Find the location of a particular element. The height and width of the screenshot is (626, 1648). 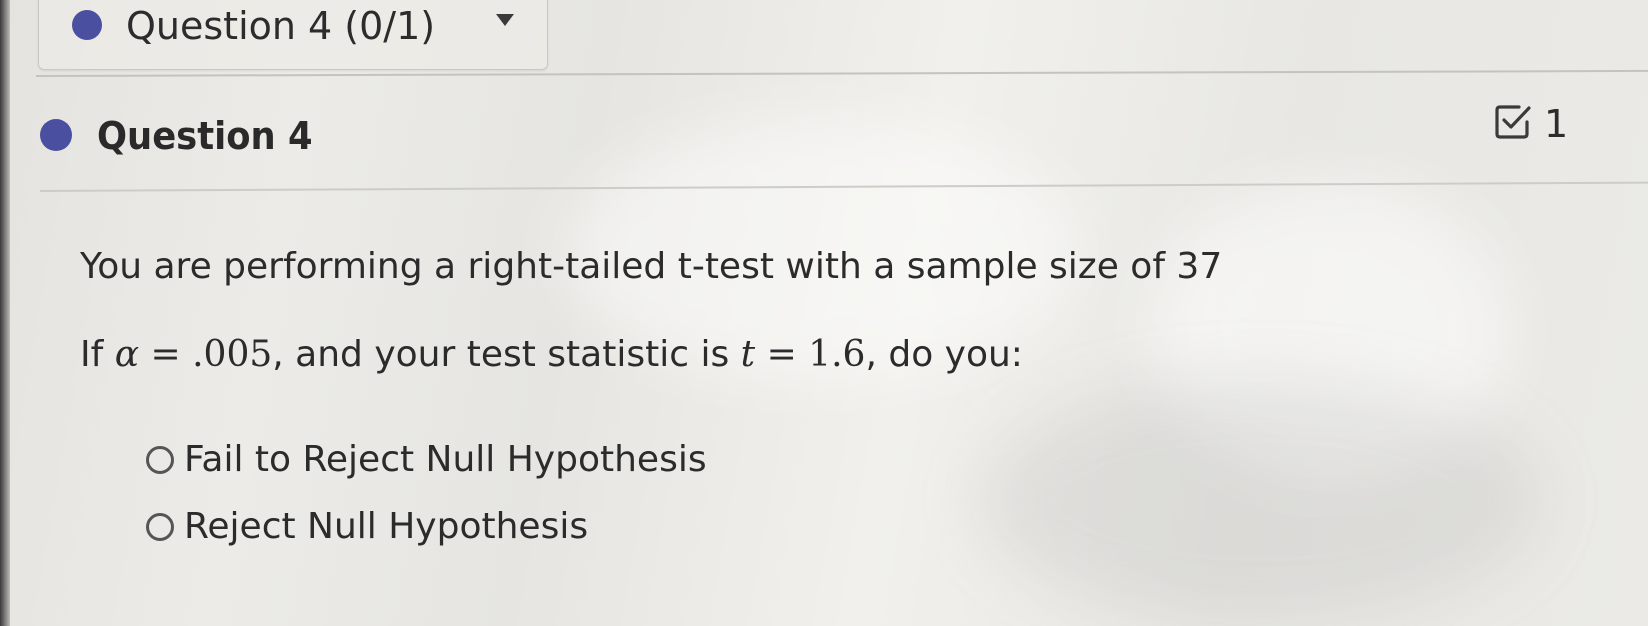

question-selector-label: Question 4 (0/1) is located at coordinates (280, 26).